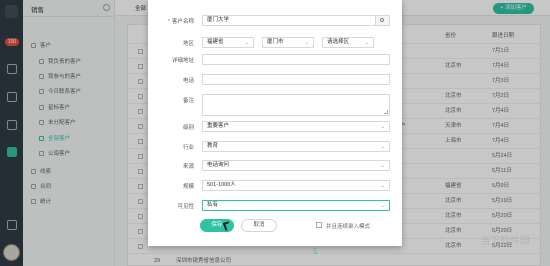 This screenshot has height=266, width=550. I want to click on region-label: 地区, so click(188, 44).